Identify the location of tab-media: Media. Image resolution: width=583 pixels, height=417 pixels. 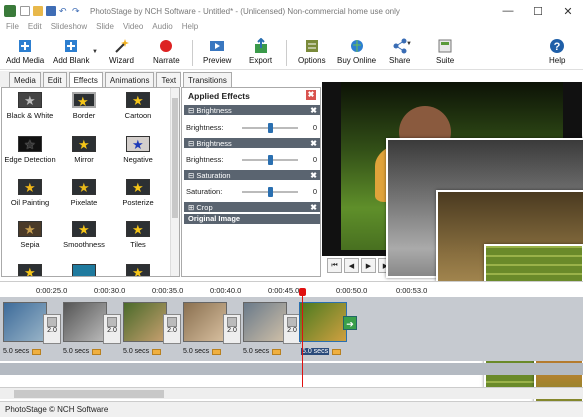
(25, 79).